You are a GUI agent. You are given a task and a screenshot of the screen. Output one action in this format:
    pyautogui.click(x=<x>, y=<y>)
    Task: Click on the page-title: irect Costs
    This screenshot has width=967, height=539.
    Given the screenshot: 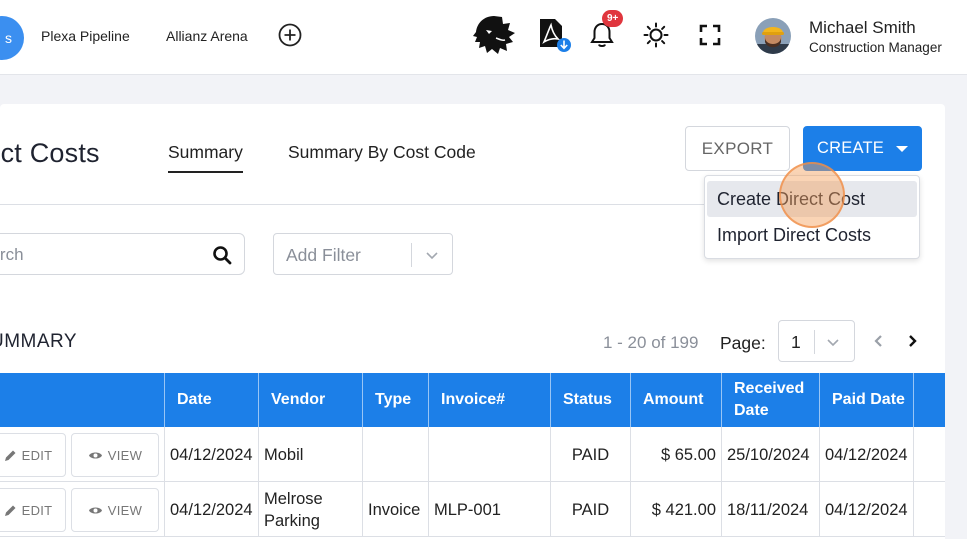 What is the action you would take?
    pyautogui.click(x=50, y=153)
    